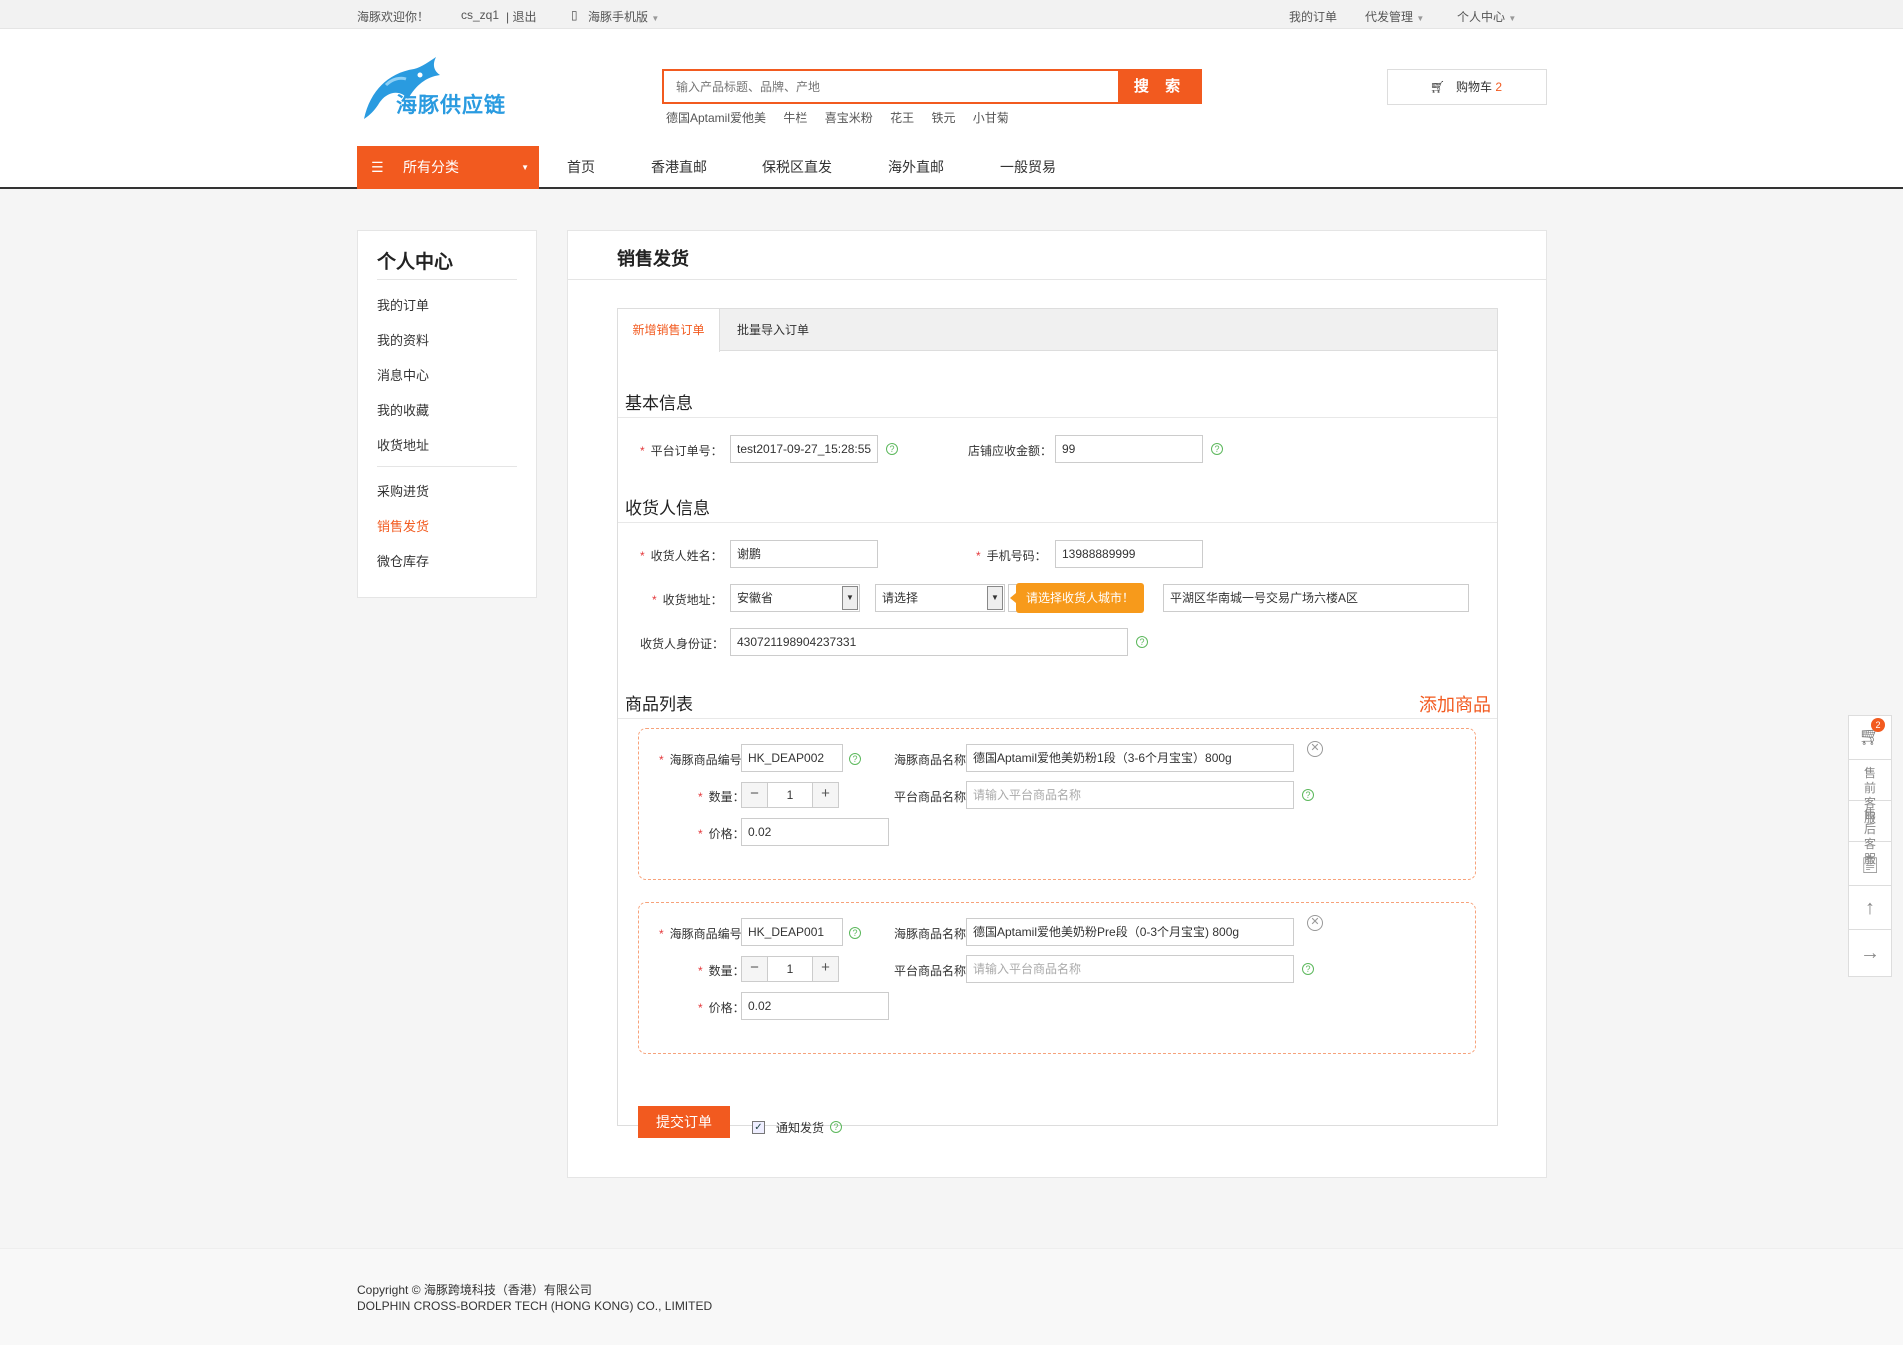 The width and height of the screenshot is (1903, 1345). What do you see at coordinates (1870, 738) in the screenshot?
I see `float-cart-button: 🛒︎ 2` at bounding box center [1870, 738].